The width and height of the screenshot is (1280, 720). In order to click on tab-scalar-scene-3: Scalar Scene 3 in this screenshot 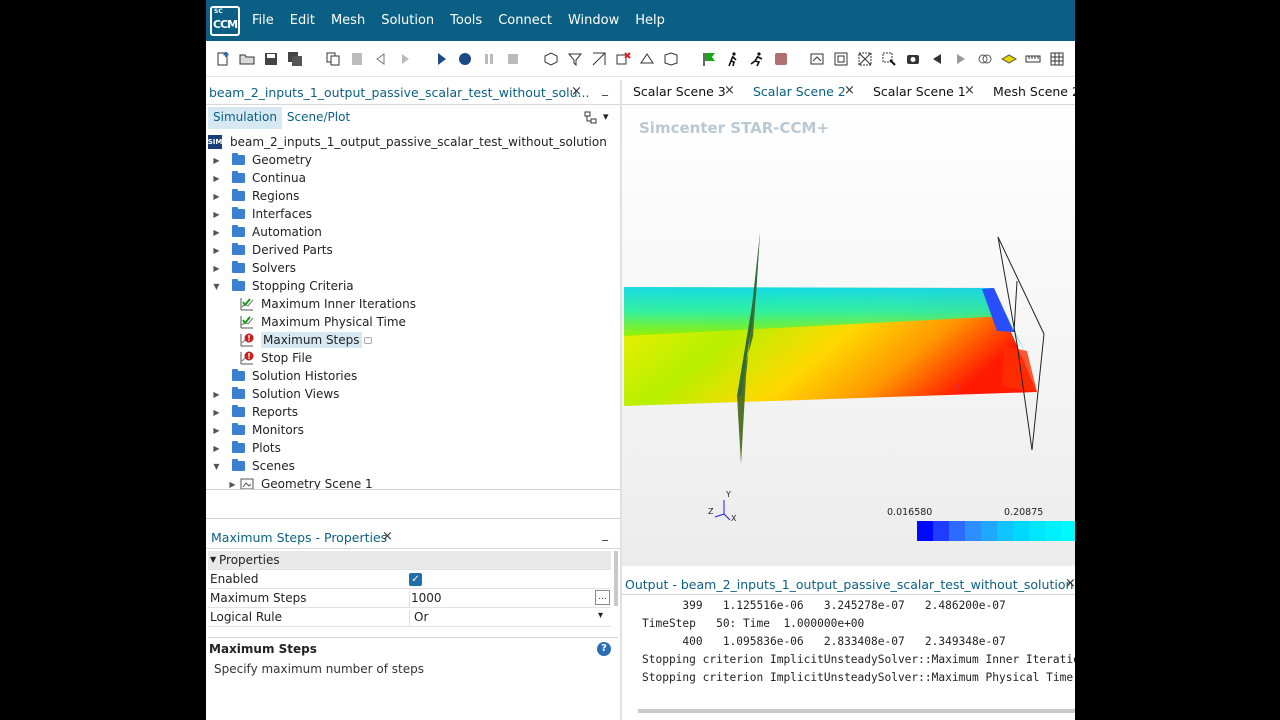, I will do `click(679, 91)`.